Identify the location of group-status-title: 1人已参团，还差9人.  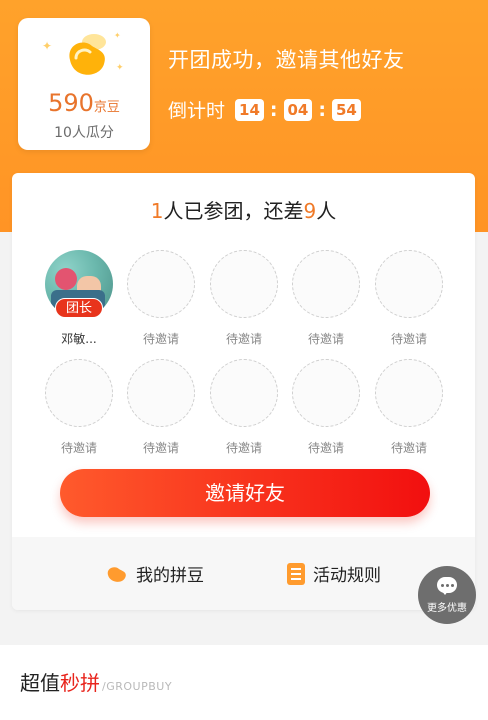
(243, 209).